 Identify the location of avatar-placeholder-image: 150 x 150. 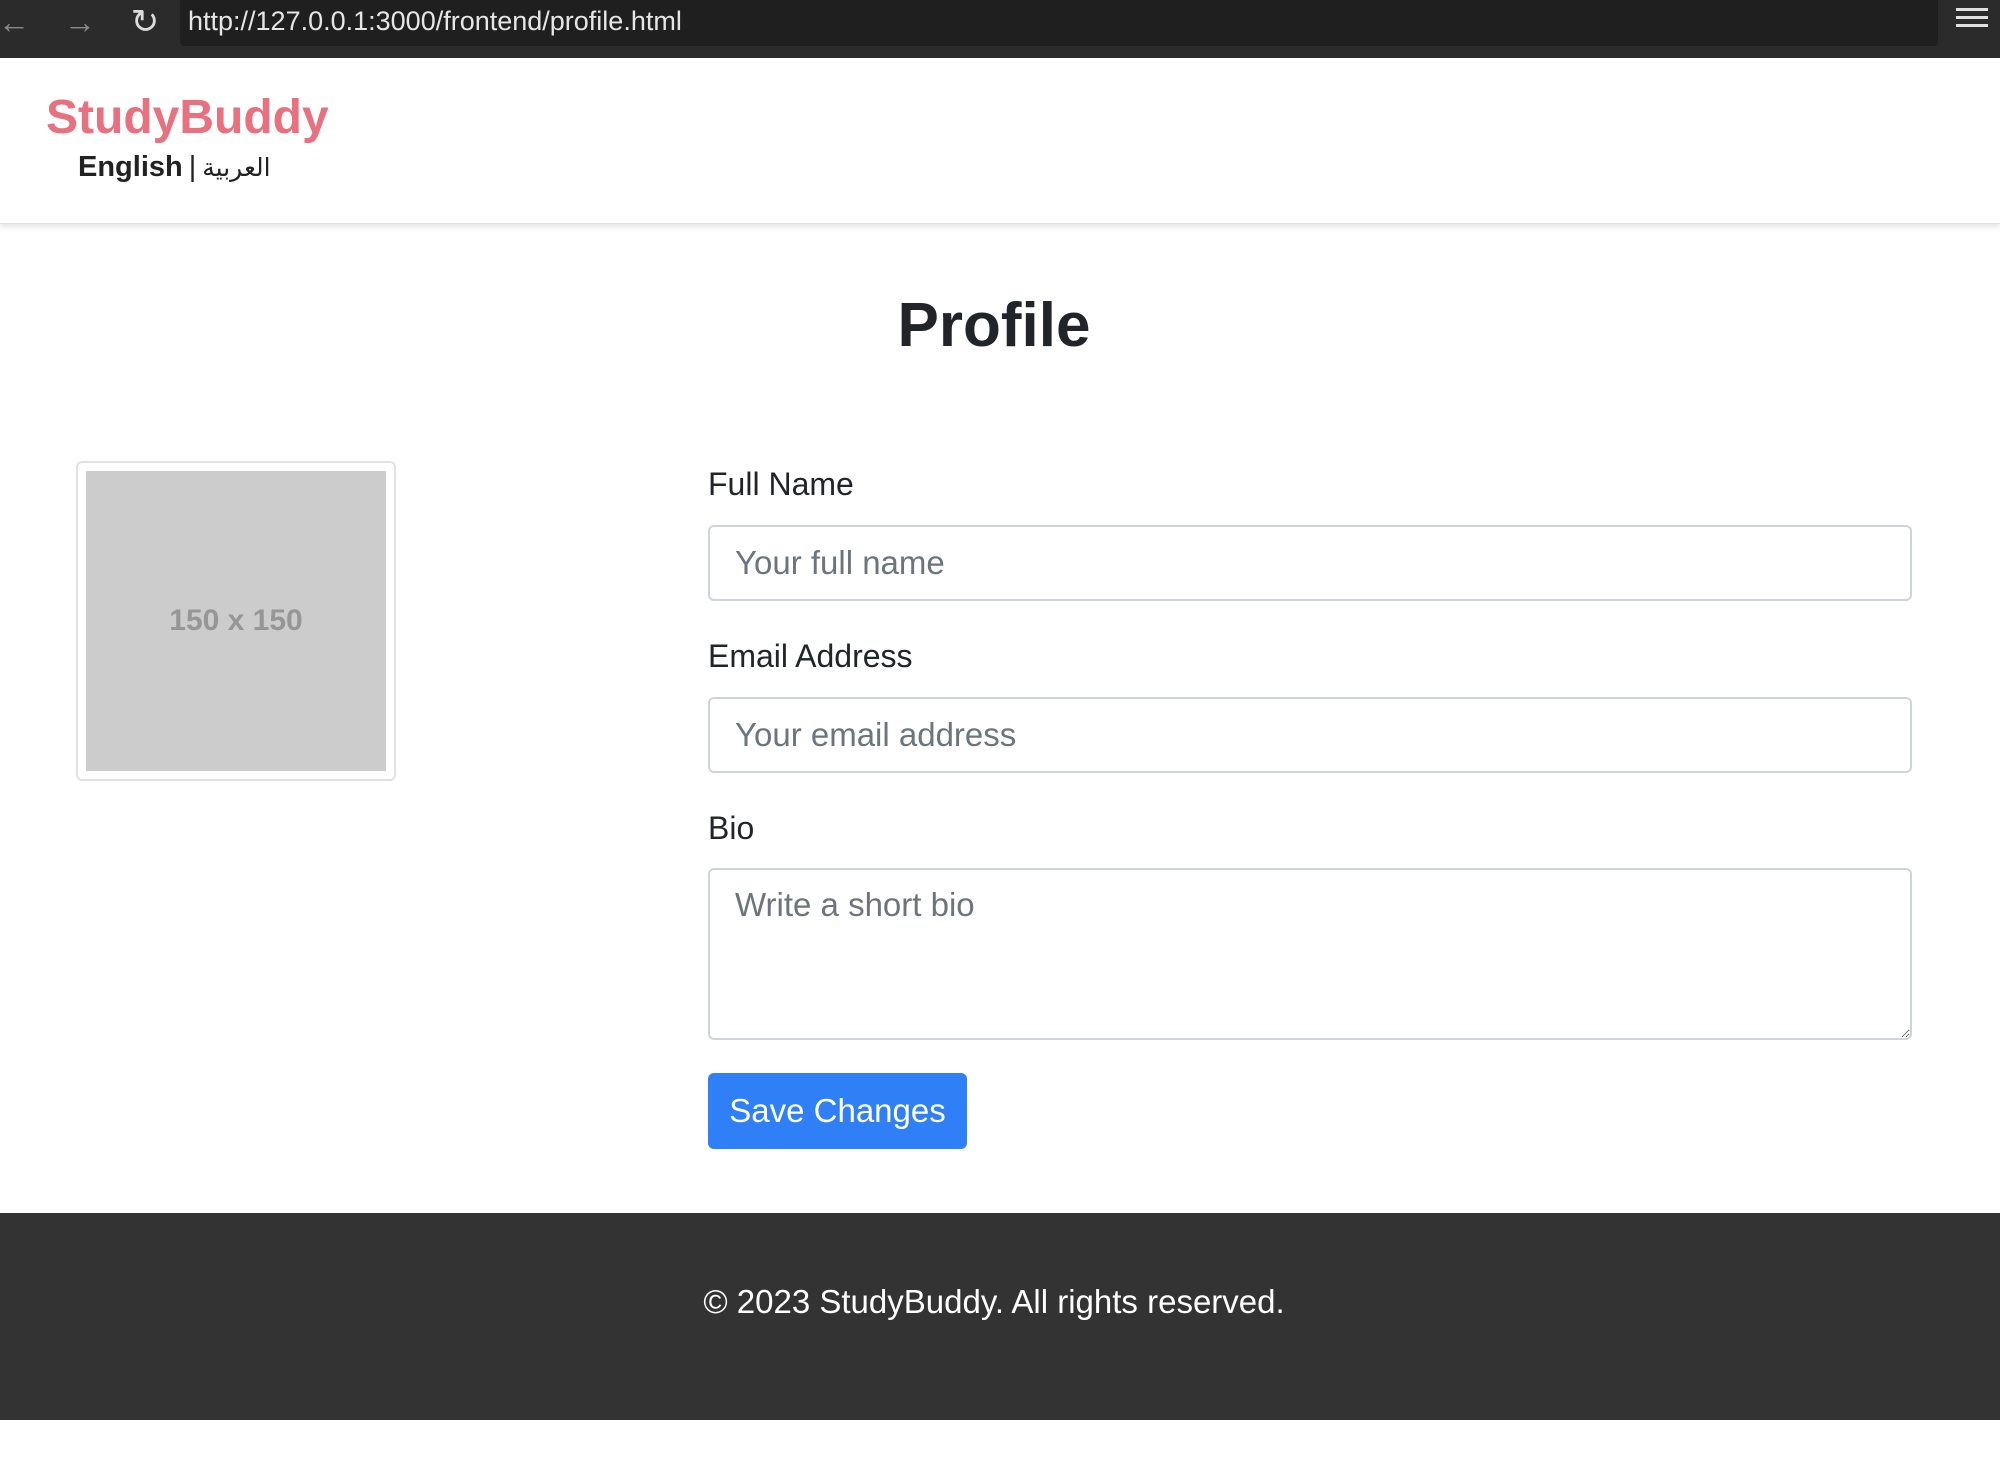
(236, 621).